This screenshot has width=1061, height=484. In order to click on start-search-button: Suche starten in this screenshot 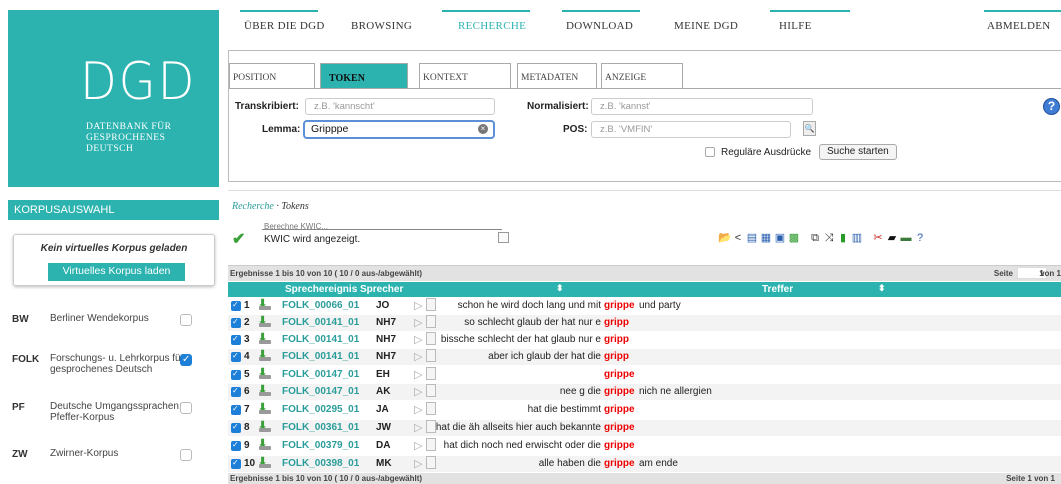, I will do `click(858, 152)`.